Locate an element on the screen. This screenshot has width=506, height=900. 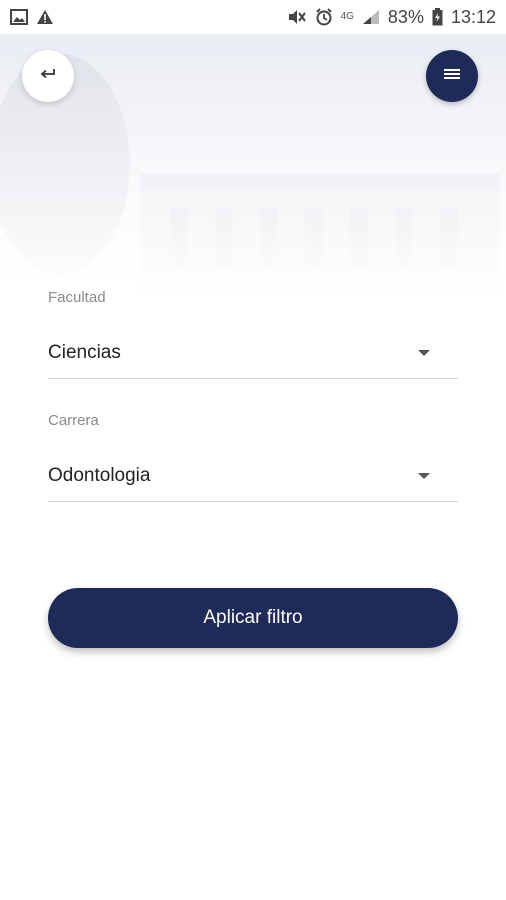
back-button is located at coordinates (48, 76).